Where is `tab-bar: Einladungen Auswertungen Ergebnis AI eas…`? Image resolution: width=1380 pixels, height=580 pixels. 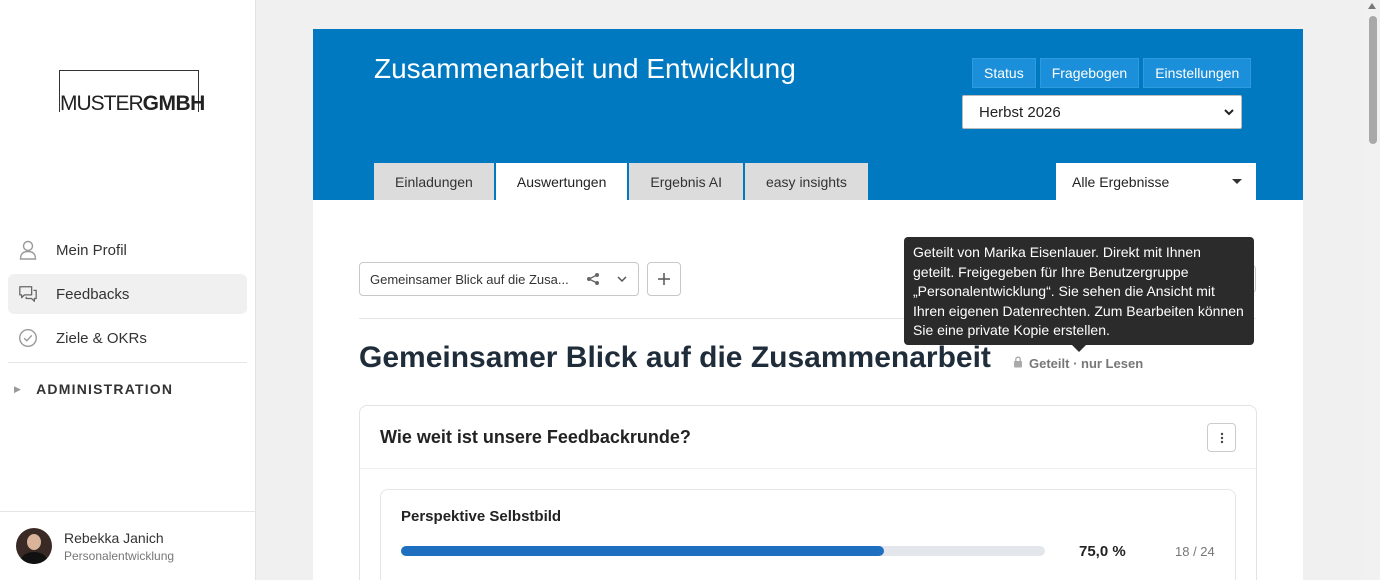
tab-bar: Einladungen Auswertungen Ergebnis AI eas… is located at coordinates (621, 181).